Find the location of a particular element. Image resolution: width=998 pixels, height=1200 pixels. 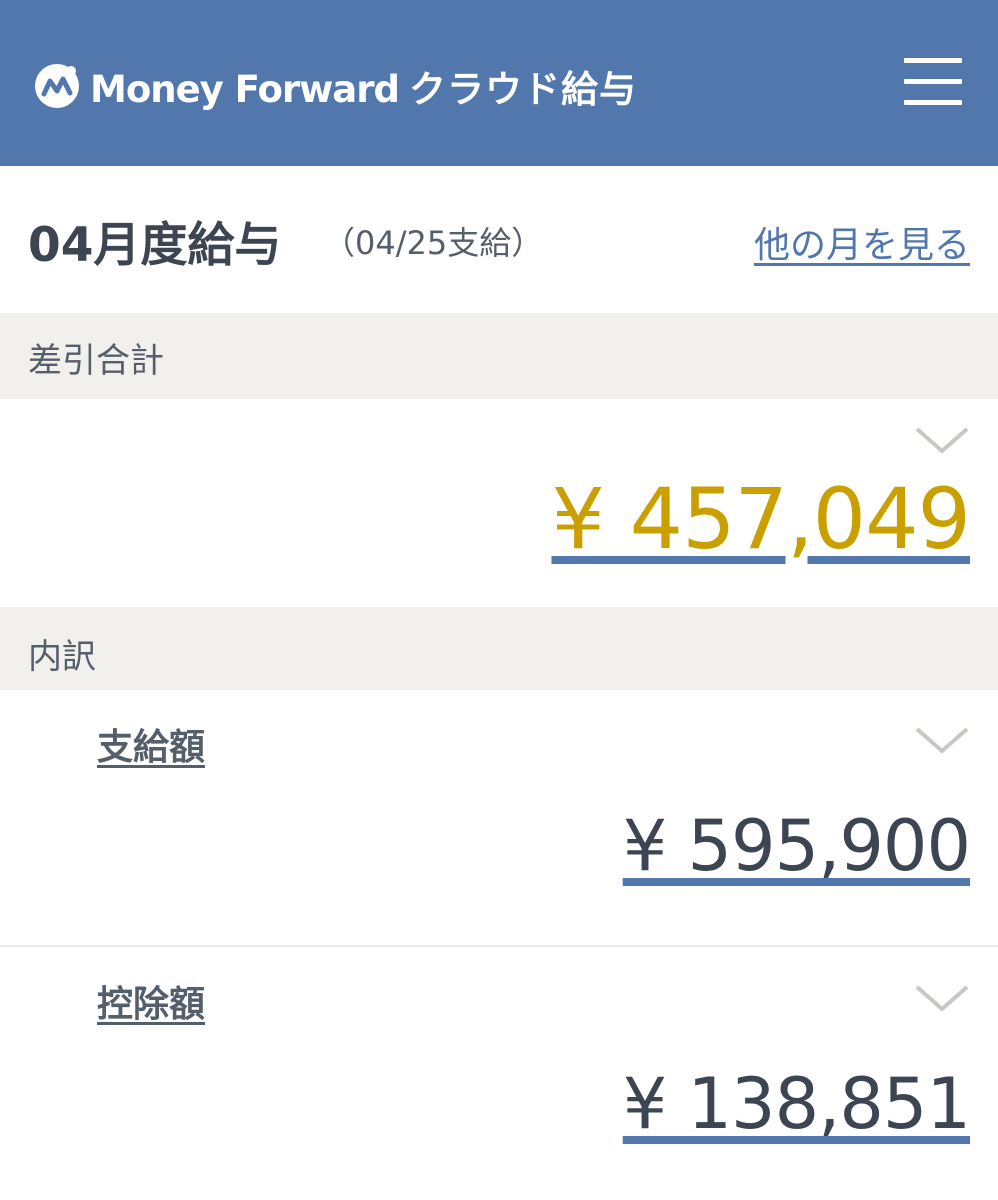

breakdown-section-header: 内訳 is located at coordinates (499, 648).